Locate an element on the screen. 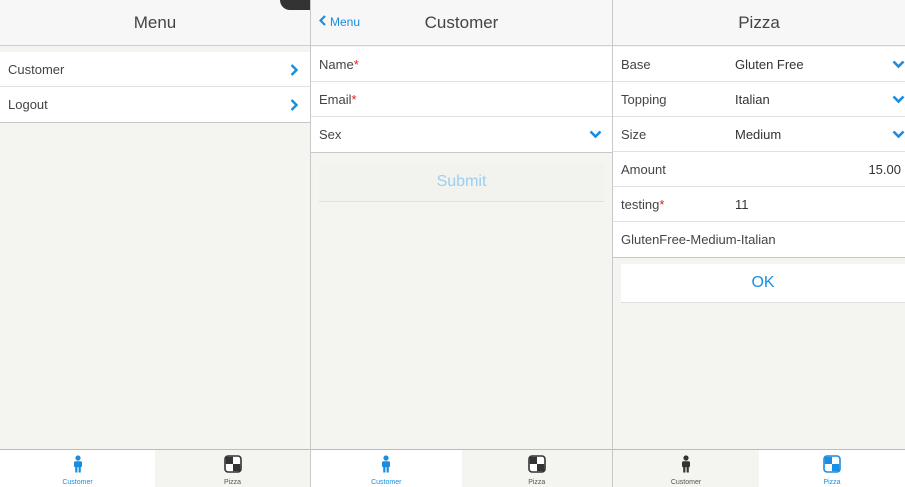  field-label: Amount is located at coordinates (643, 169).